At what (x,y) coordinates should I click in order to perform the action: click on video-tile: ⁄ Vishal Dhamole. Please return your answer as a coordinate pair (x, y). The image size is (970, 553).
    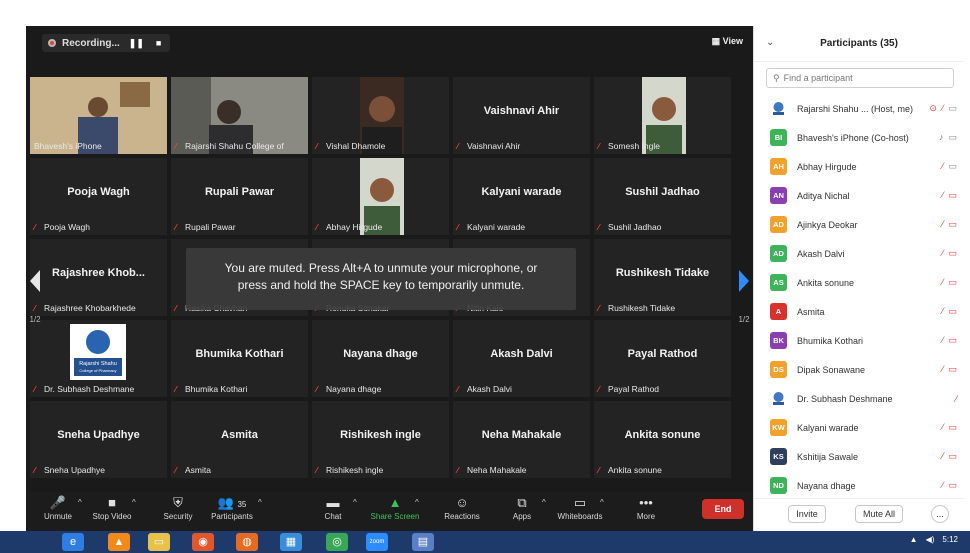
    Looking at the image, I should click on (380, 115).